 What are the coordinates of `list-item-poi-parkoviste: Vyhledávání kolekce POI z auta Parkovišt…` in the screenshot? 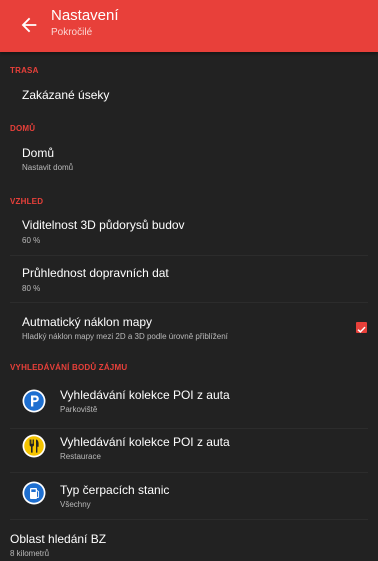 It's located at (189, 402).